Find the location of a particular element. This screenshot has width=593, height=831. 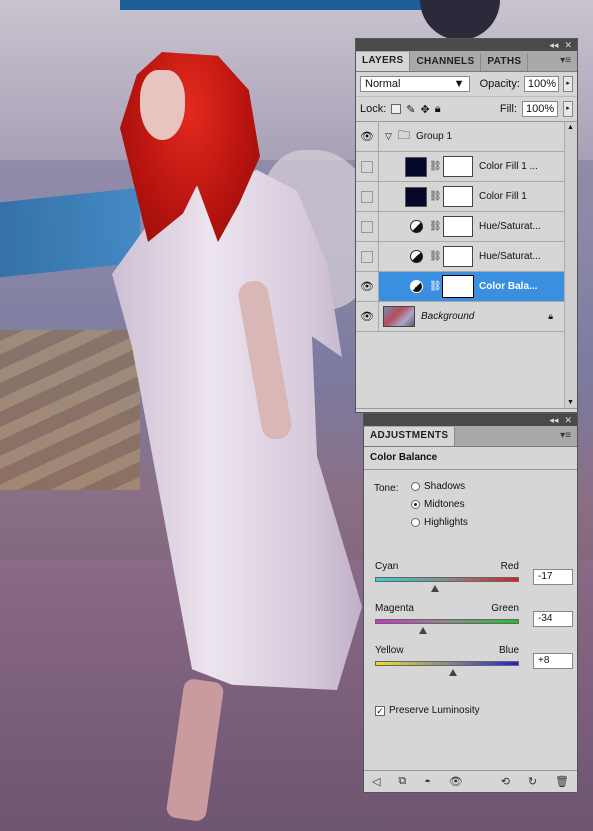

tab-layers: LAYERS is located at coordinates (383, 61).